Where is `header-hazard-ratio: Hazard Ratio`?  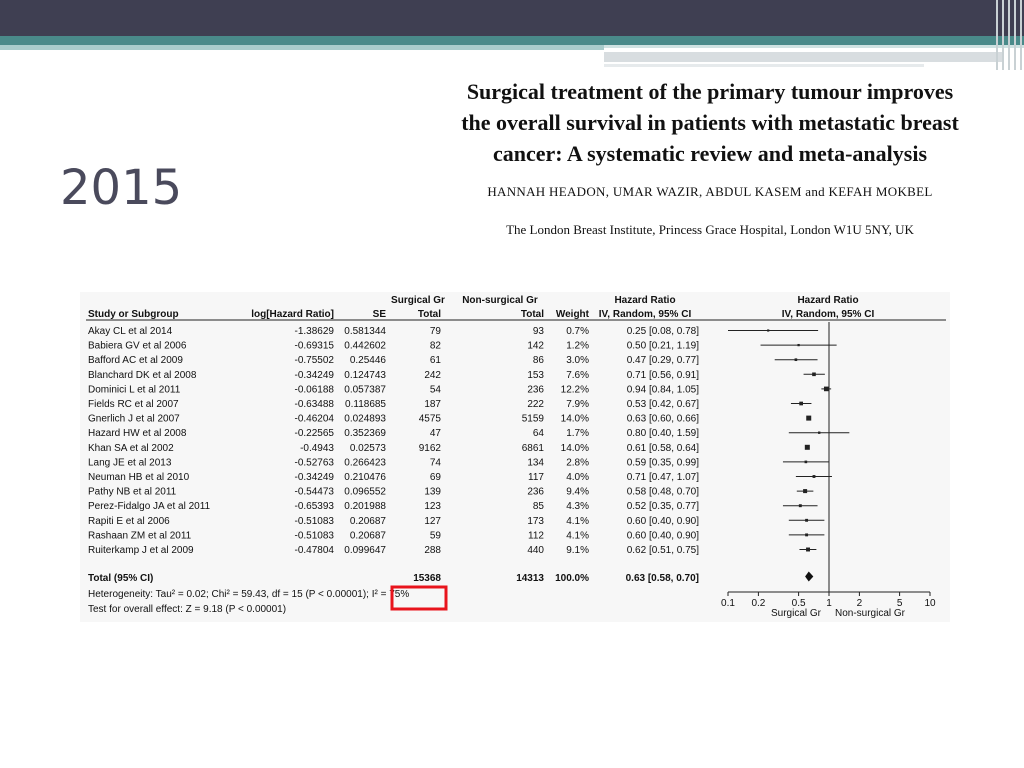 header-hazard-ratio: Hazard Ratio is located at coordinates (644, 300).